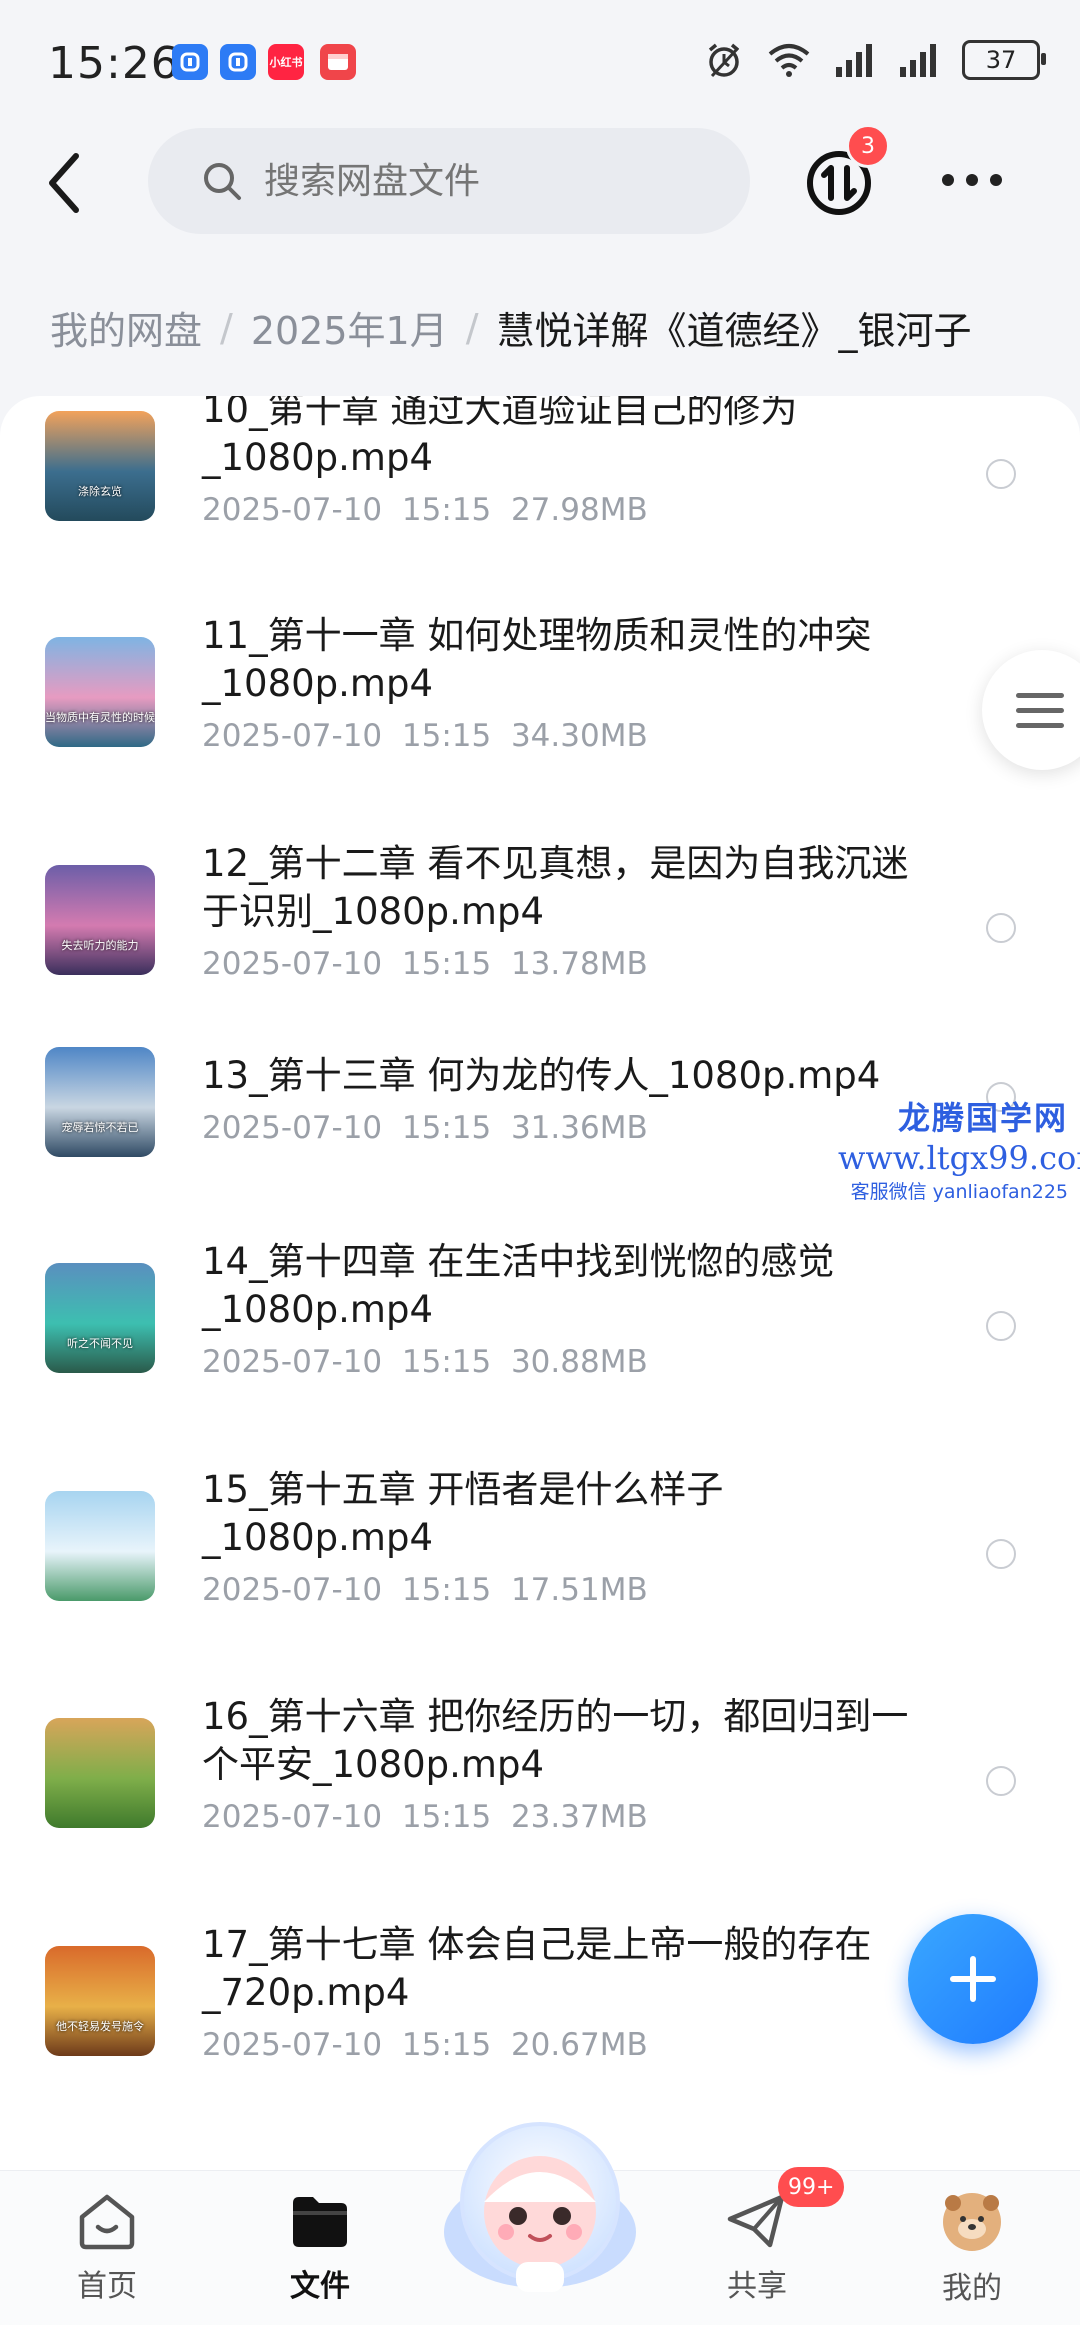  I want to click on video-thumbnail: 涤除玄览, so click(100, 466).